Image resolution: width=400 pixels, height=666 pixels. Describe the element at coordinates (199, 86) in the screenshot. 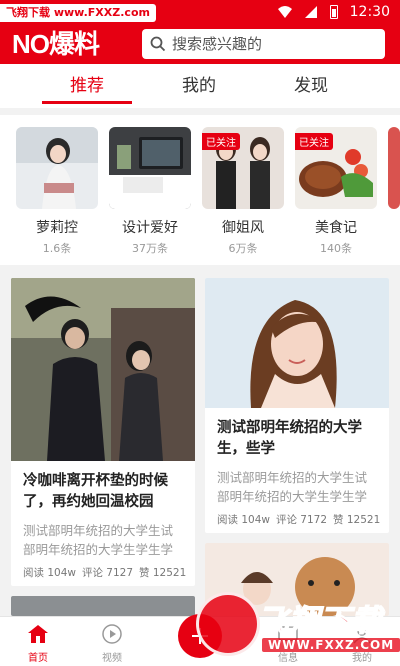

I see `tab-mine: 我的` at that location.